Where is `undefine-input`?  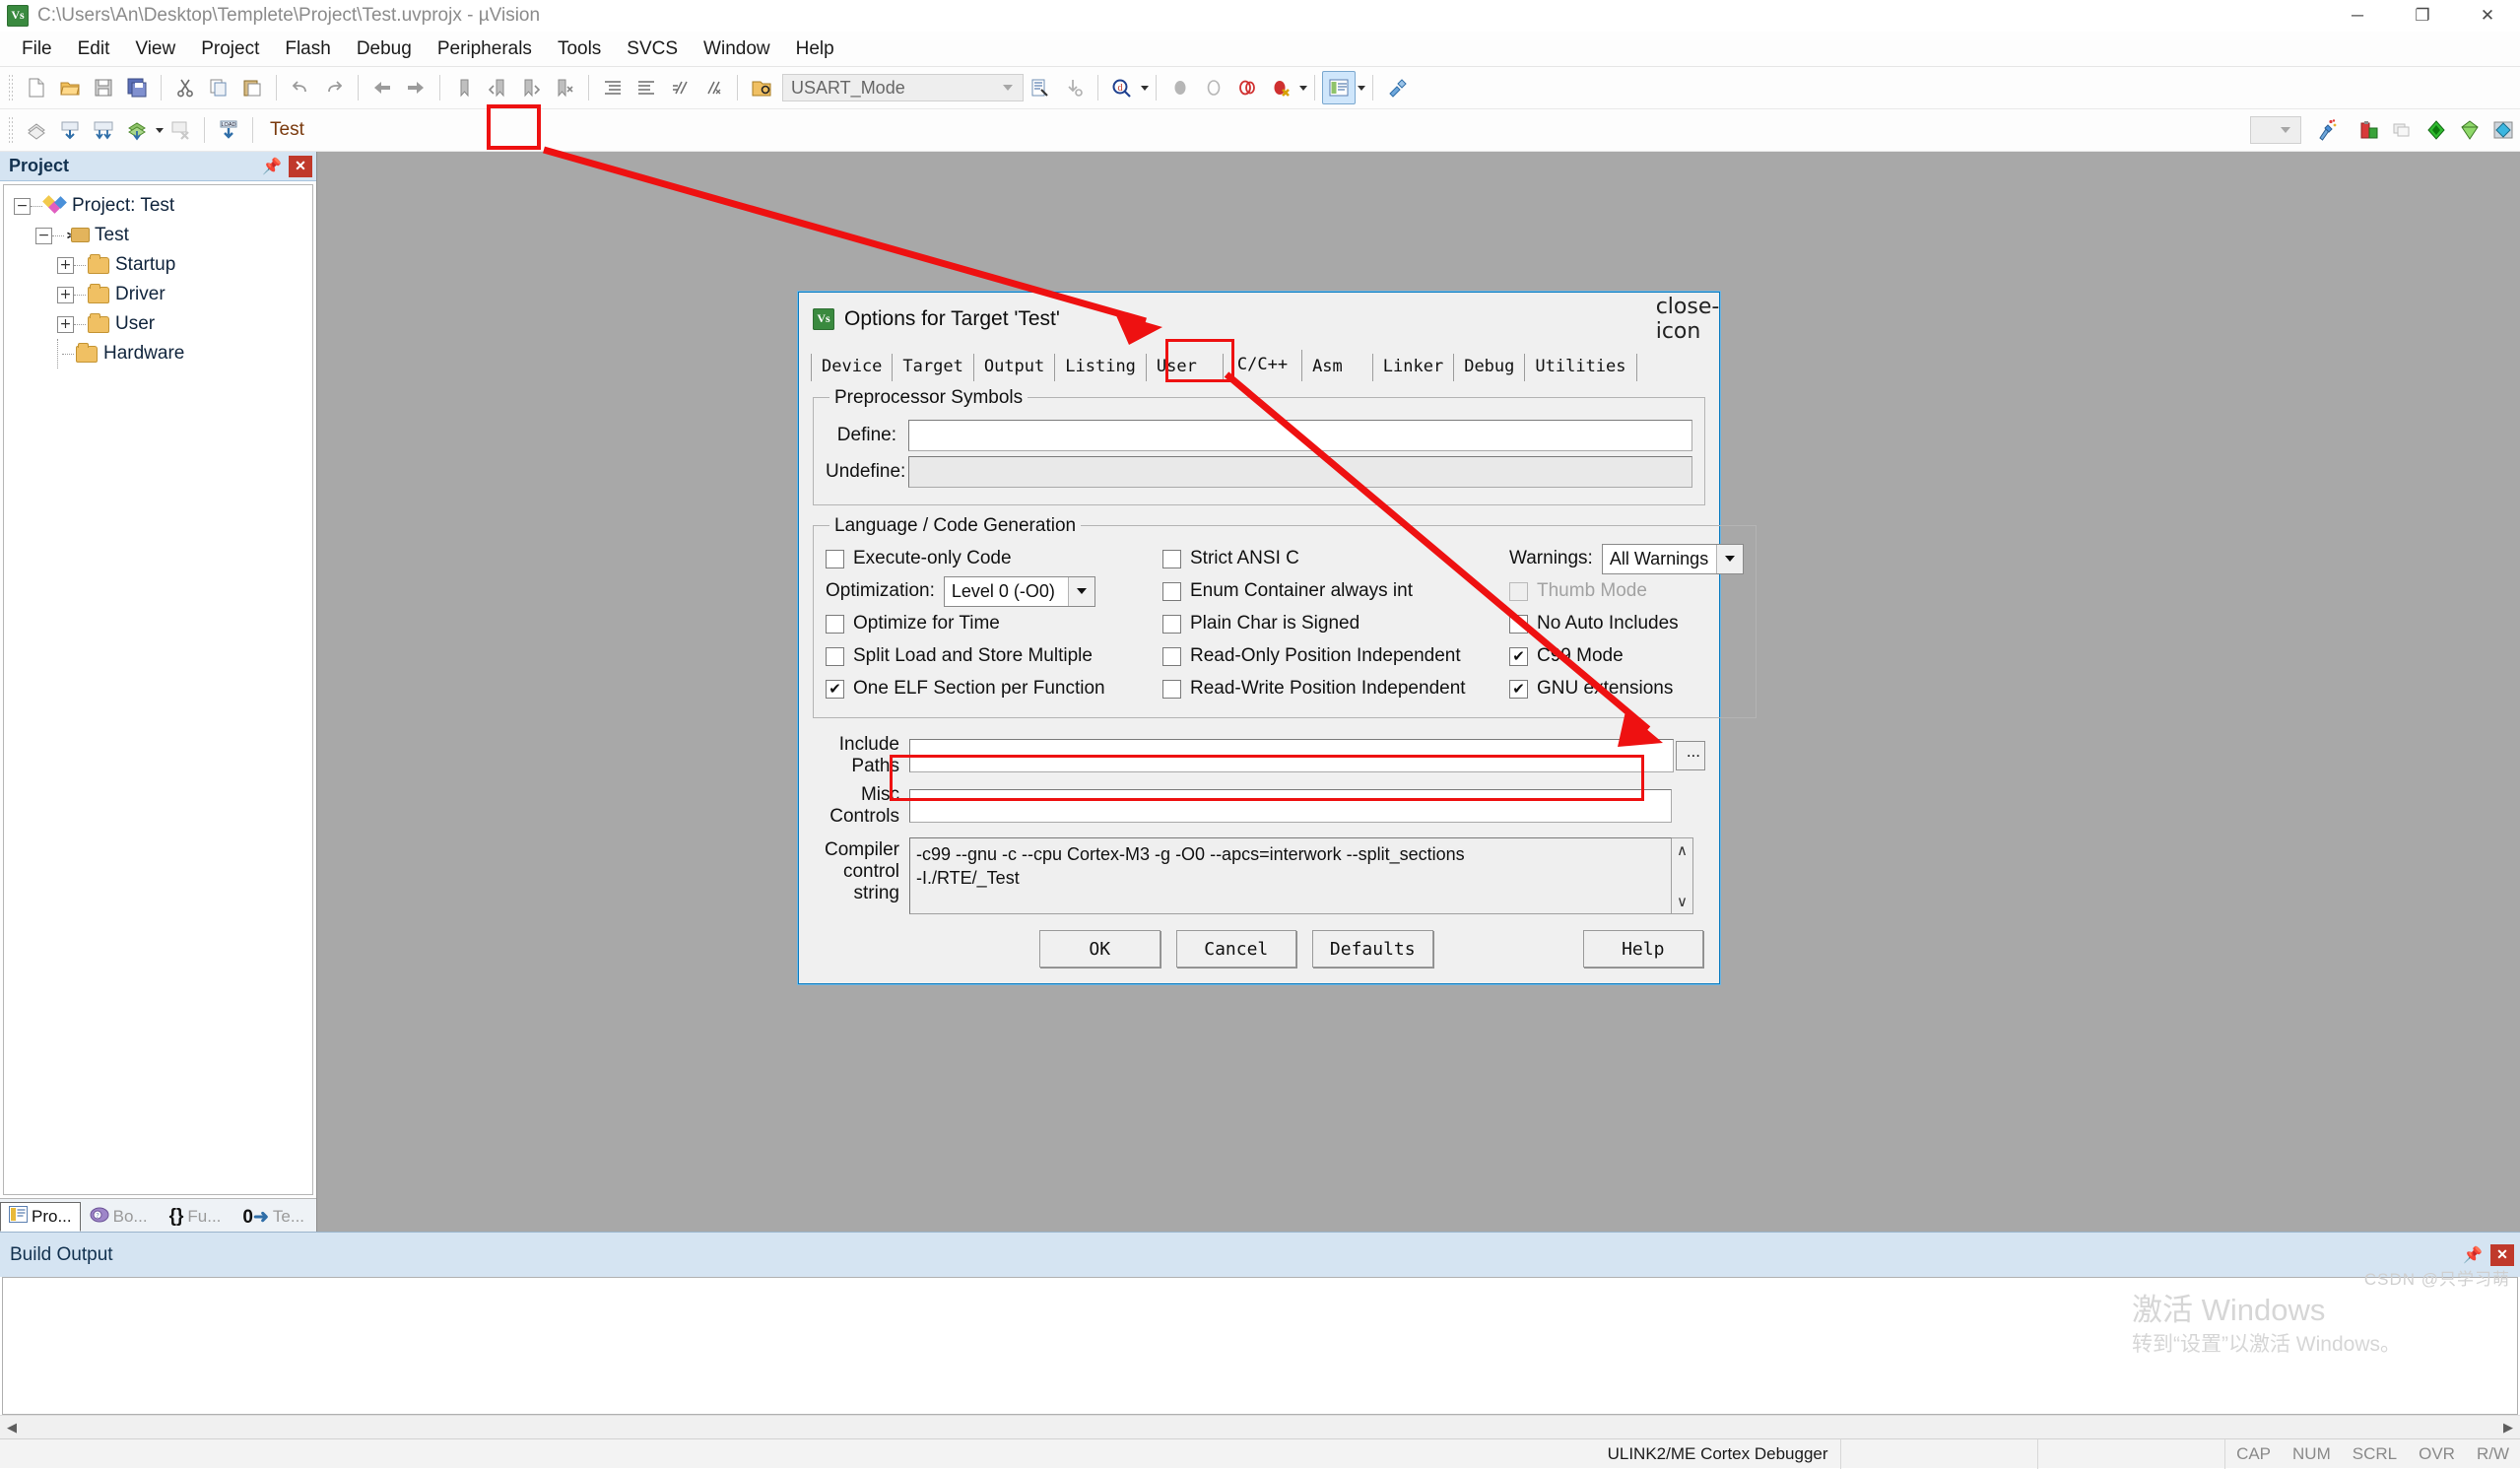 undefine-input is located at coordinates (1300, 471).